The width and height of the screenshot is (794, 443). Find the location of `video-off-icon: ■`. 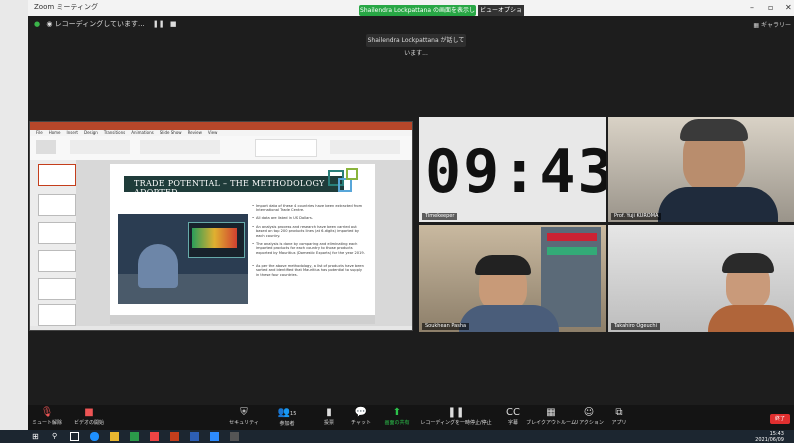

video-off-icon: ■ is located at coordinates (89, 412).